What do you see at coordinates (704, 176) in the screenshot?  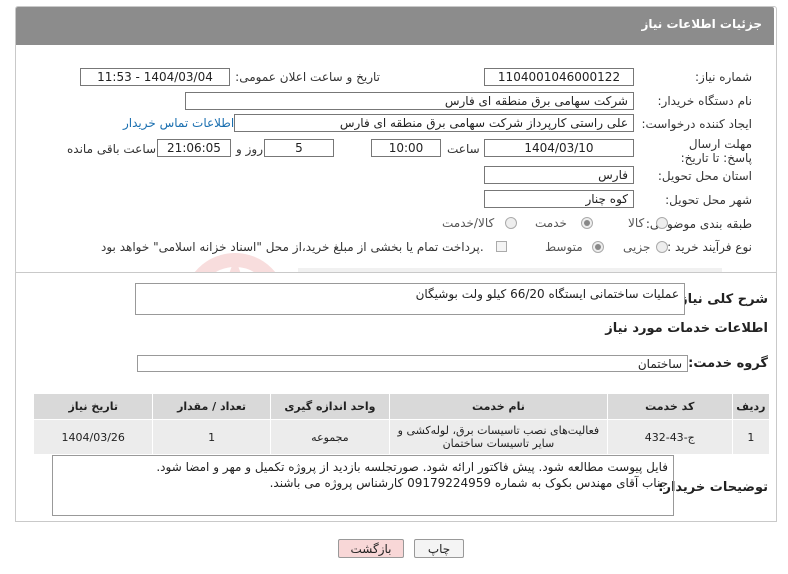 I see `province-label: استان محل تحویل:` at bounding box center [704, 176].